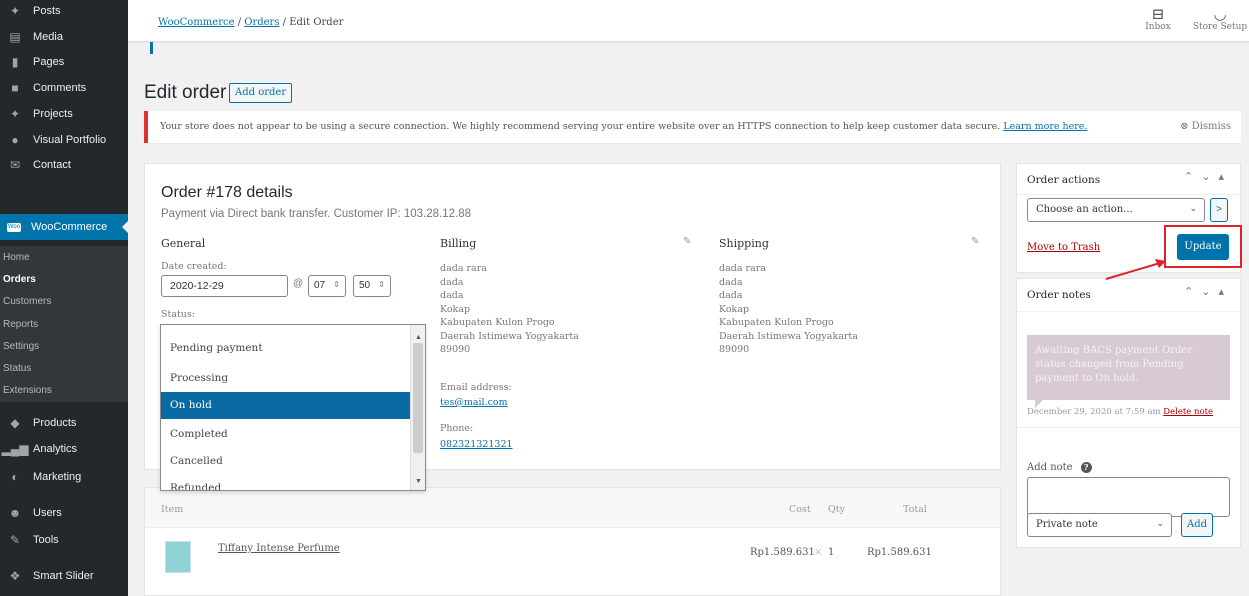 The width and height of the screenshot is (1249, 596). I want to click on sidebar-item-pages: ▮ Pages, so click(64, 62).